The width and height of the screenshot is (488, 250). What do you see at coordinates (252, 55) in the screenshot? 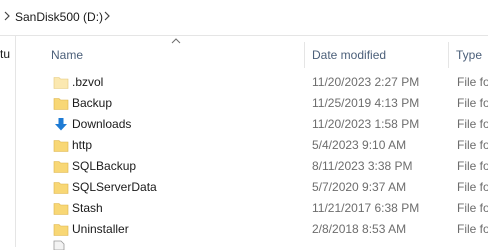
I see `column-header-row: Name Date modified Type` at bounding box center [252, 55].